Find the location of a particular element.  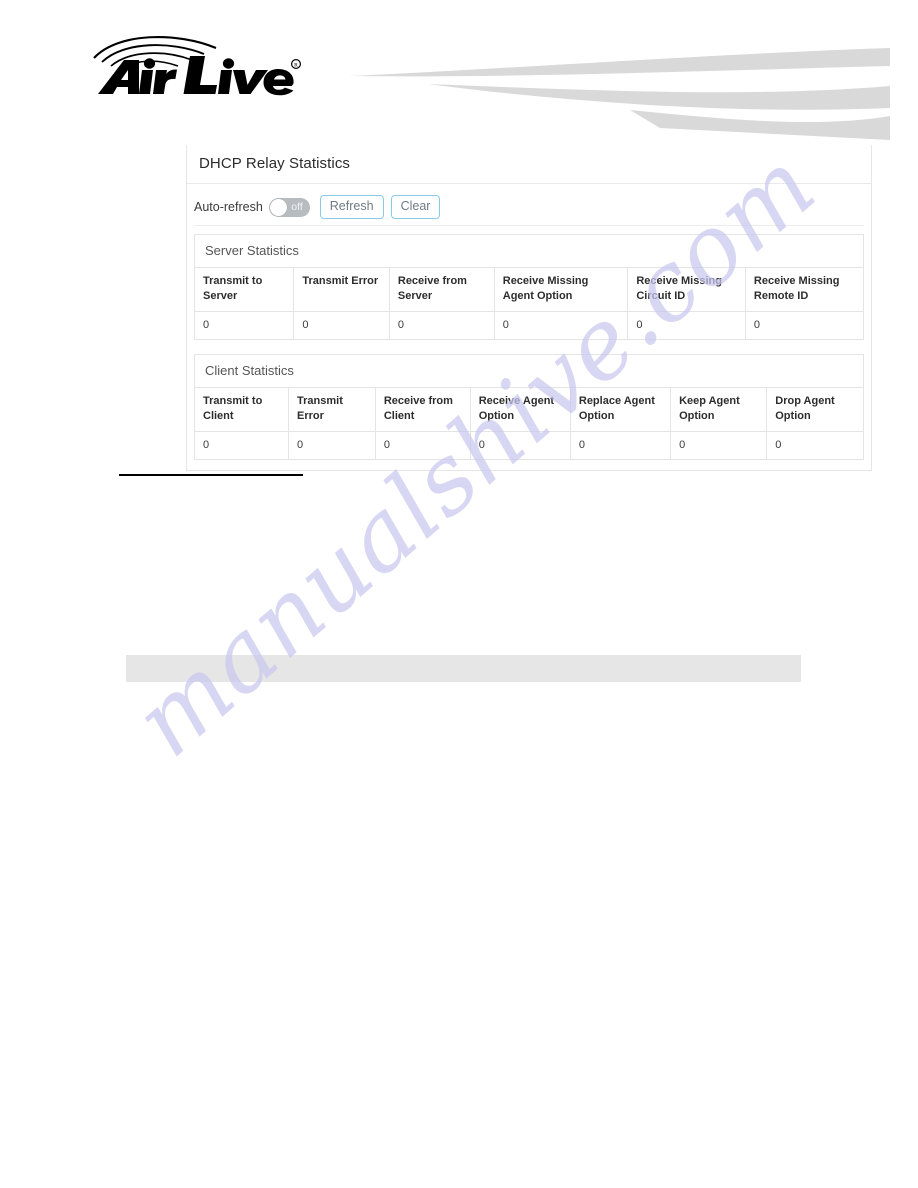

table-row: 000000 is located at coordinates (529, 325).